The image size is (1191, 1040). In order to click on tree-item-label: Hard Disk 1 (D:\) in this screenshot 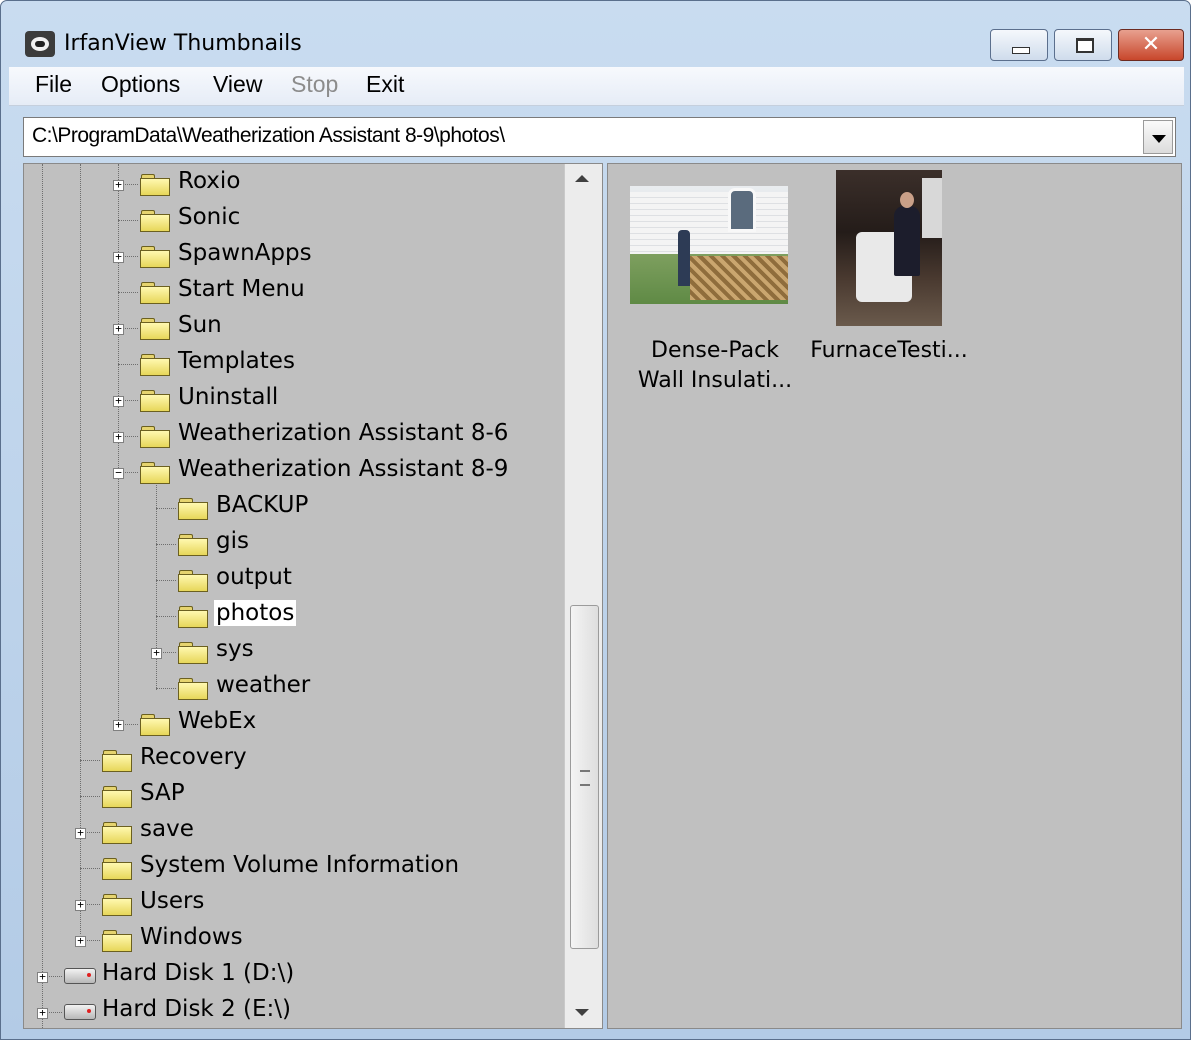, I will do `click(198, 973)`.